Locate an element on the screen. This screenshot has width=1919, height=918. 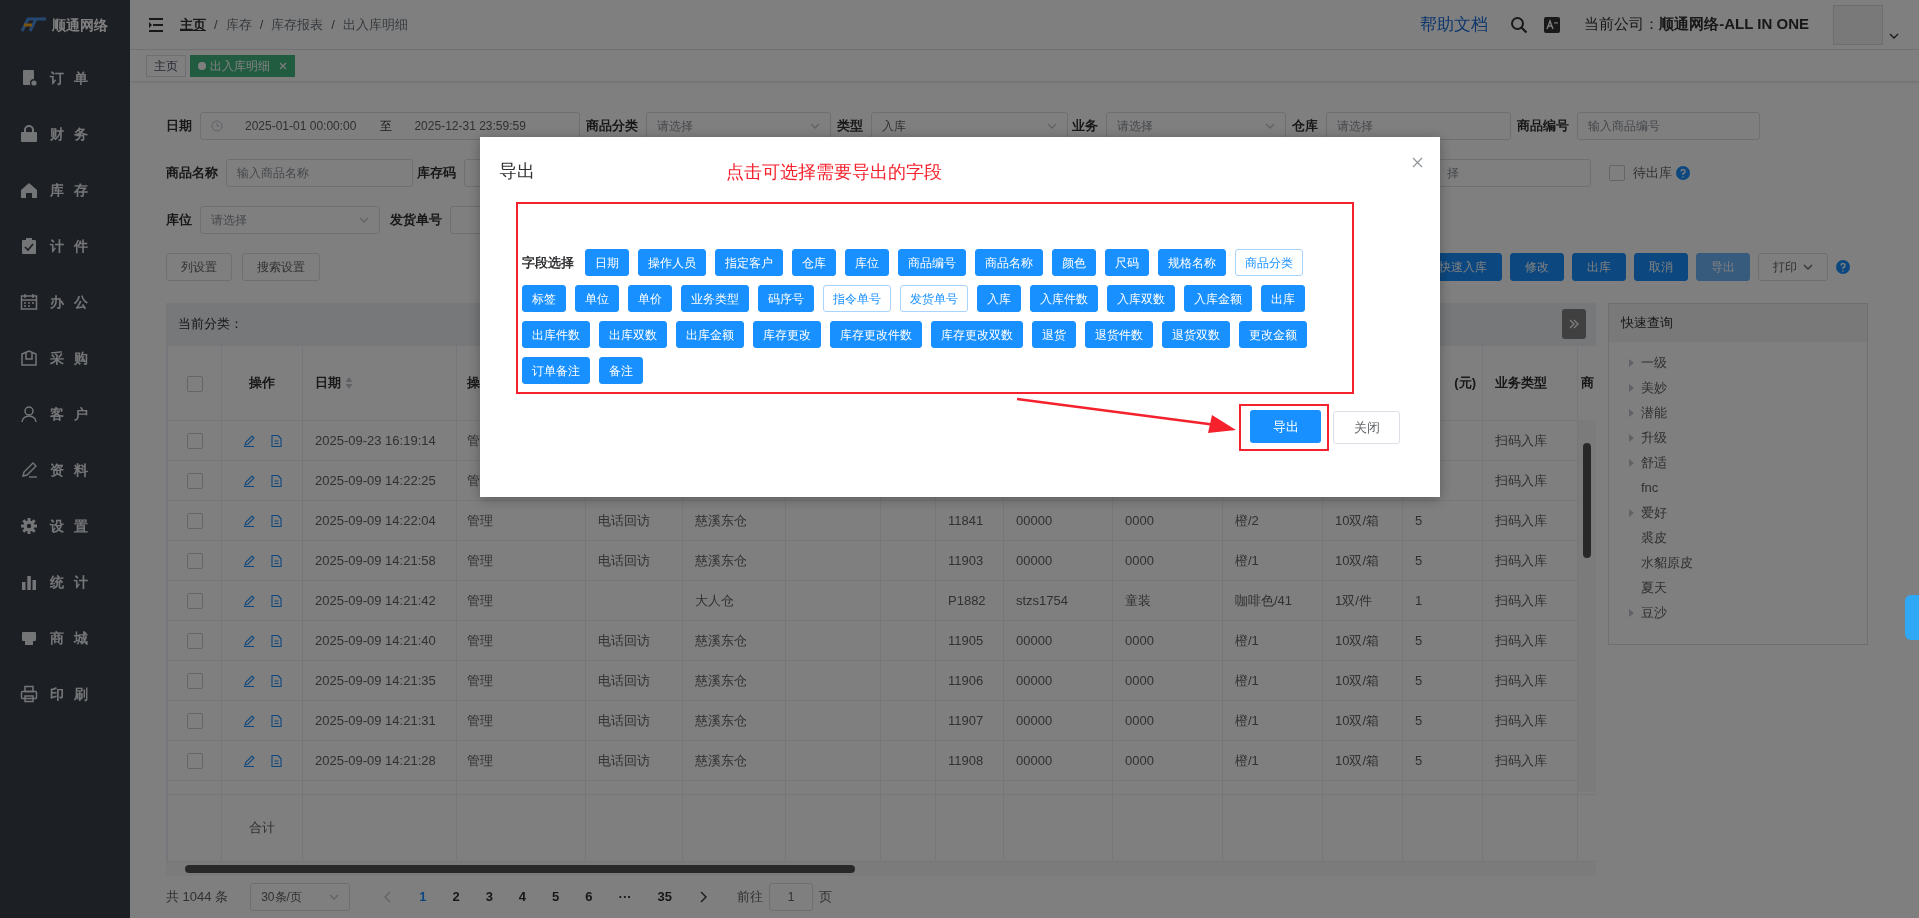
field-chip: 指定客户 is located at coordinates (749, 262).